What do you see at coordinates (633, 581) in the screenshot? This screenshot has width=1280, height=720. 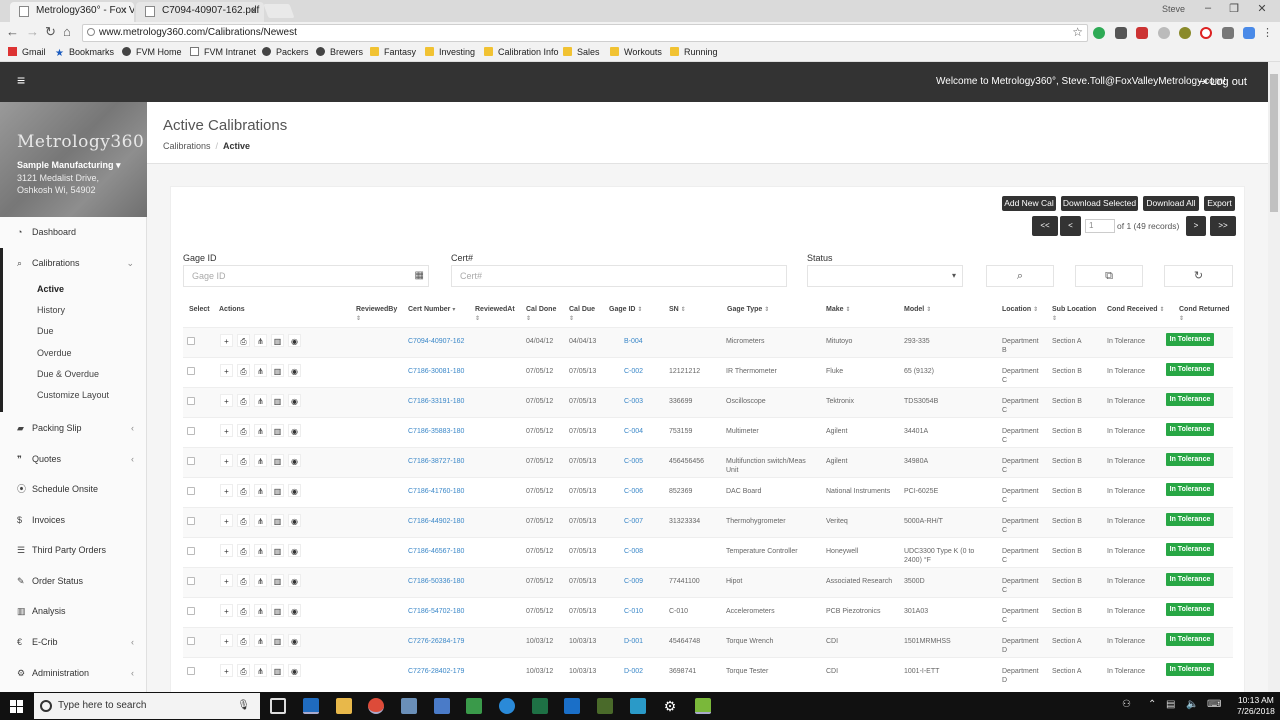 I see `gage-id-link: C-009` at bounding box center [633, 581].